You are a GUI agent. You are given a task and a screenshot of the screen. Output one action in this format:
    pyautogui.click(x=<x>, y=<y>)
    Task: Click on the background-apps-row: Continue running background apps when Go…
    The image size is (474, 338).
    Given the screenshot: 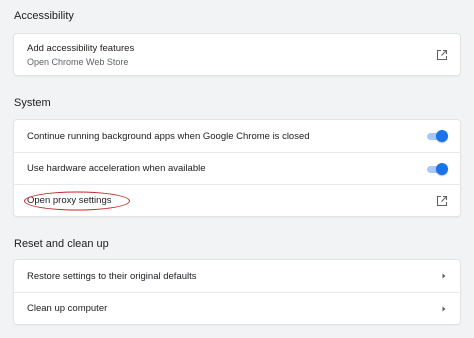 What is the action you would take?
    pyautogui.click(x=237, y=136)
    